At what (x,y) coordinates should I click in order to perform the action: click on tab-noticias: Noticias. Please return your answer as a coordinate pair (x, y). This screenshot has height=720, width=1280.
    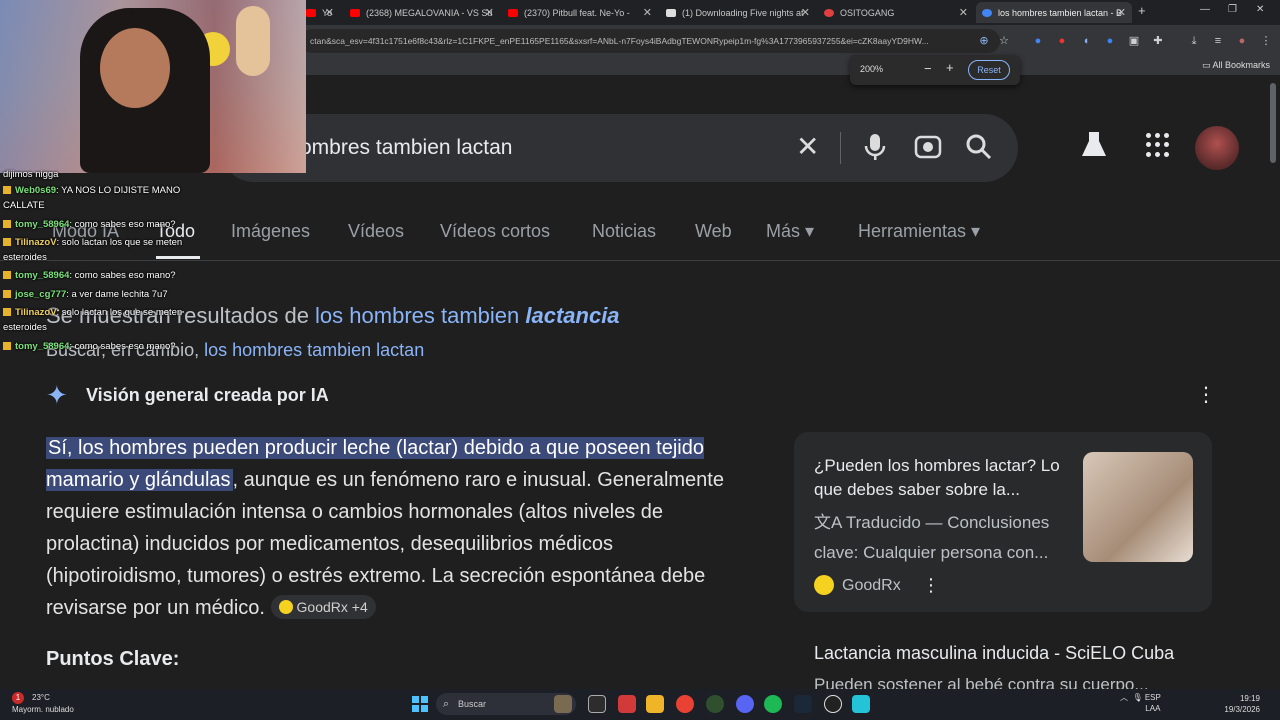
    Looking at the image, I should click on (624, 231).